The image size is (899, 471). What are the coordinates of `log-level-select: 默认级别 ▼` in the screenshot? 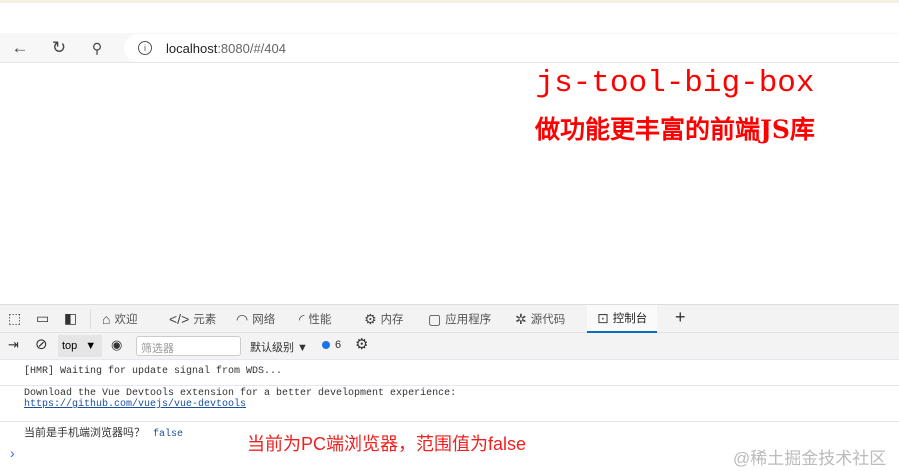 It's located at (279, 347).